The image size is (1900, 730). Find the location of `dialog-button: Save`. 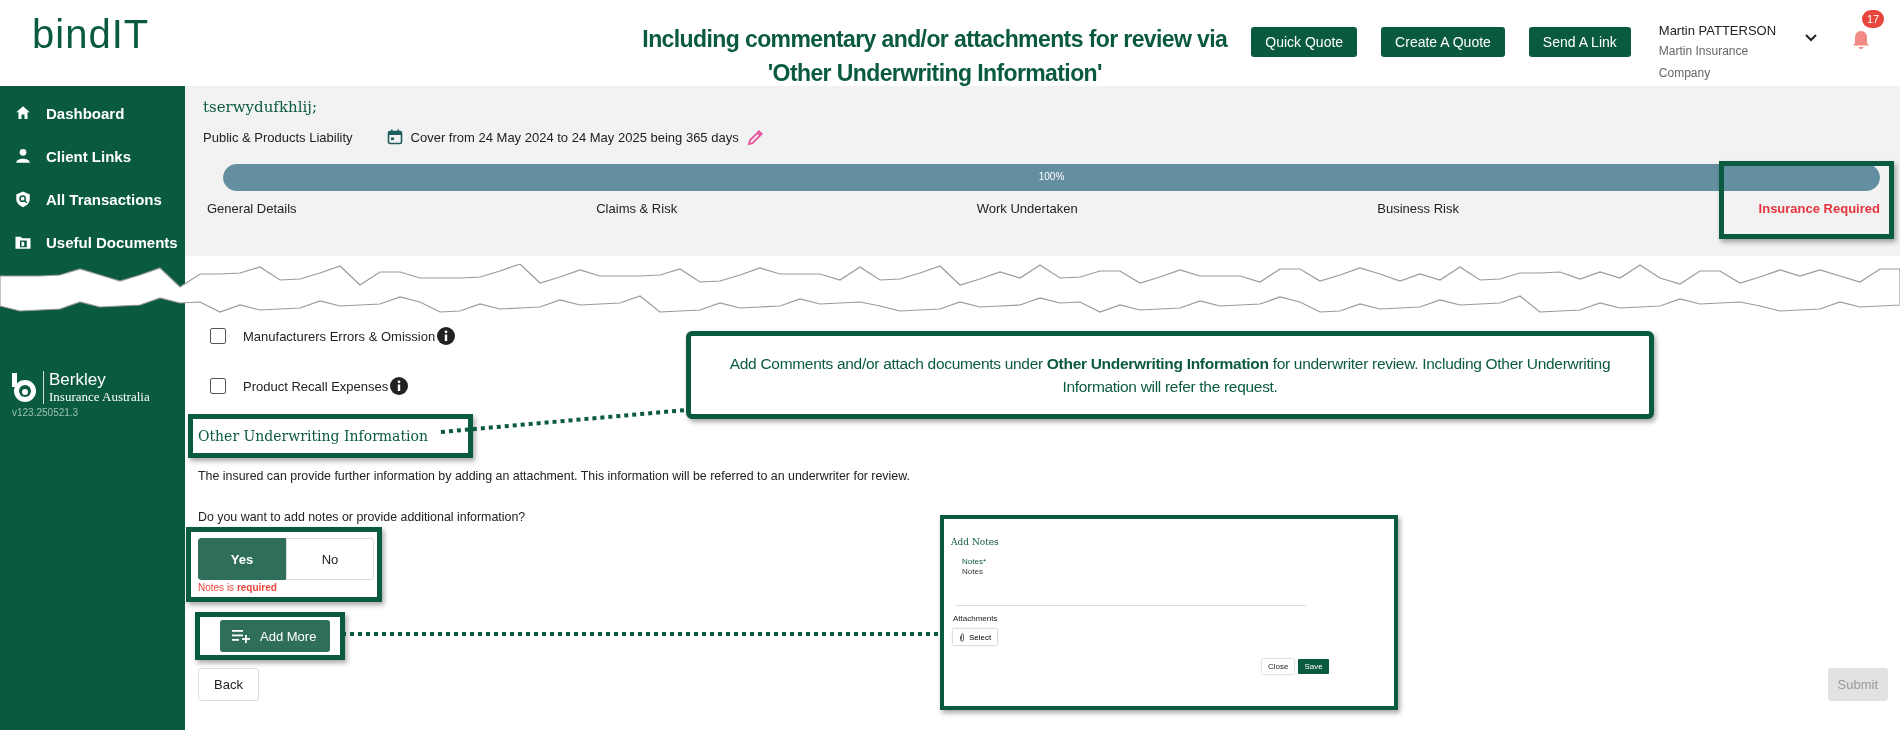

dialog-button: Save is located at coordinates (1313, 666).